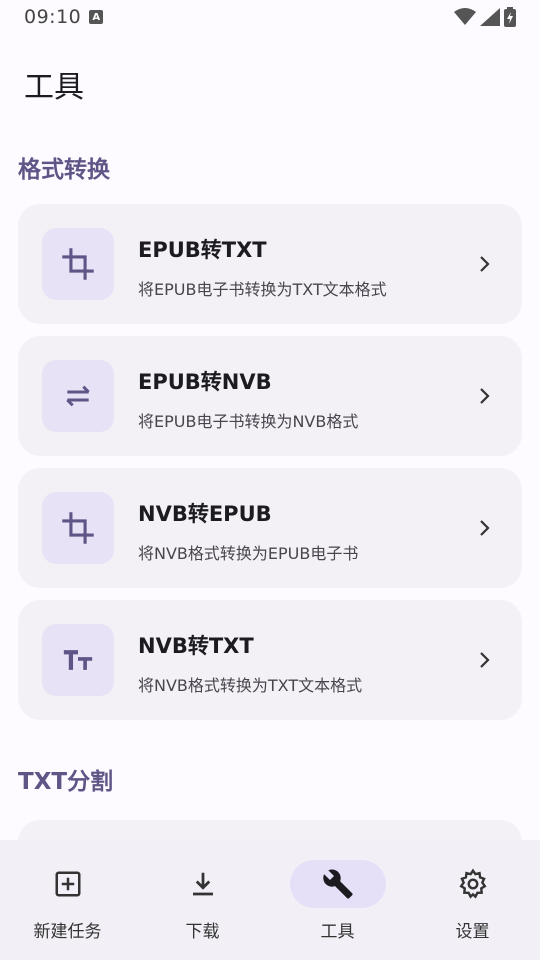 The width and height of the screenshot is (540, 960). Describe the element at coordinates (53, 17) in the screenshot. I see `status-time: 09:10` at that location.